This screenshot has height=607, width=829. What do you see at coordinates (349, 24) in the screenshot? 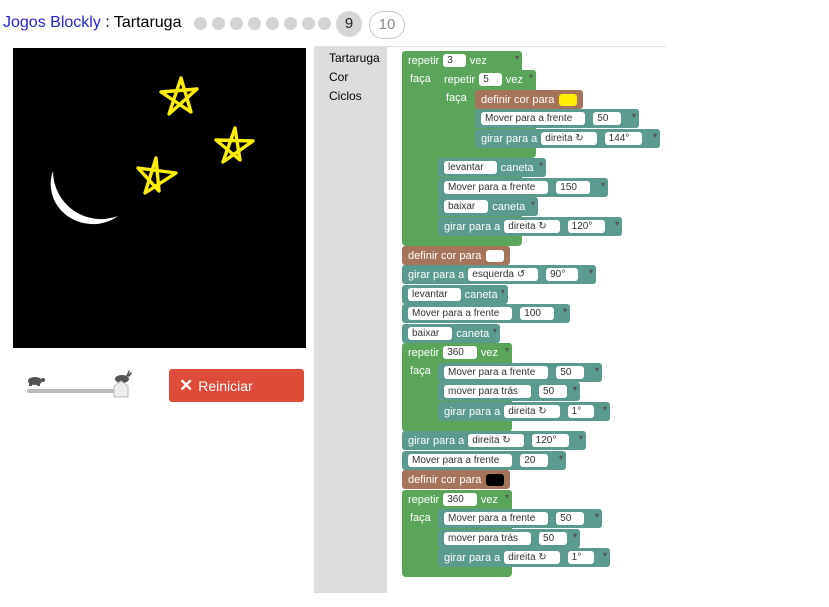
I see `level-current: 9` at bounding box center [349, 24].